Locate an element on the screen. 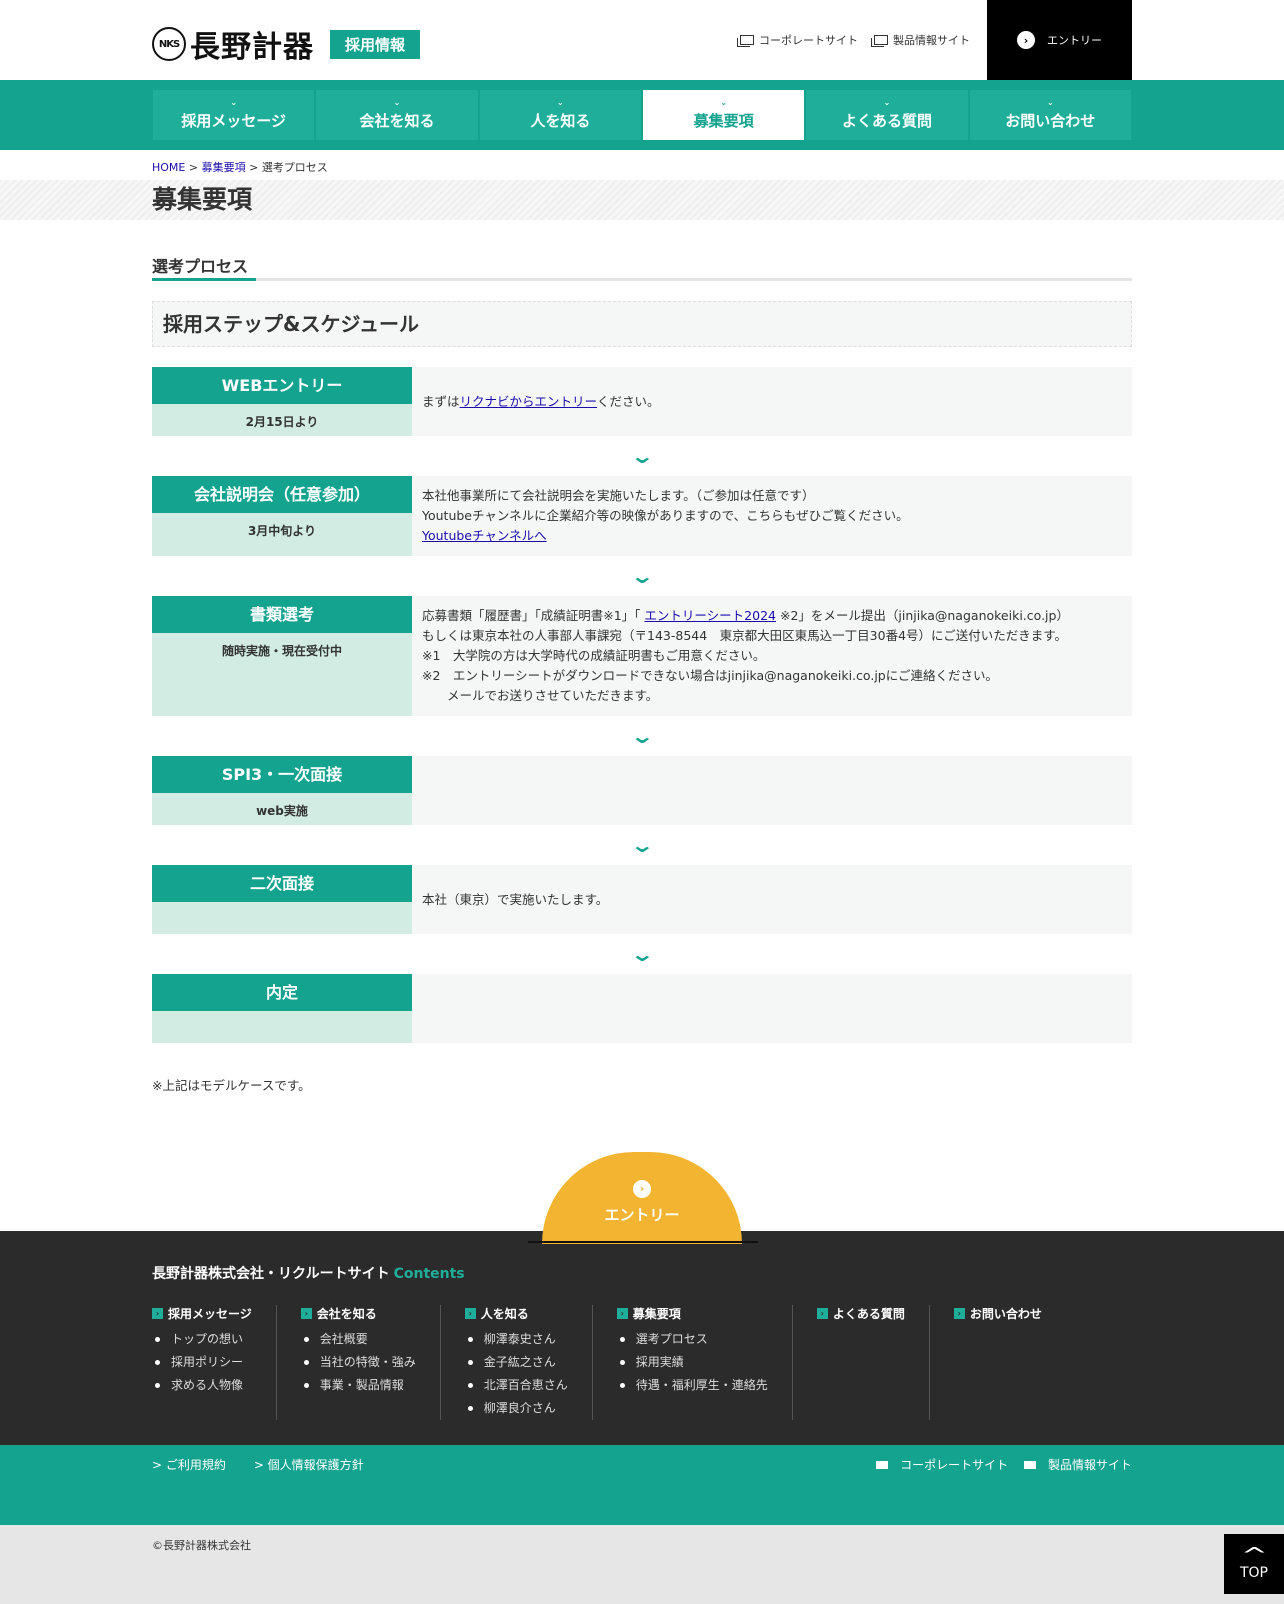  product-site-link: 製品情報サイト is located at coordinates (920, 40).